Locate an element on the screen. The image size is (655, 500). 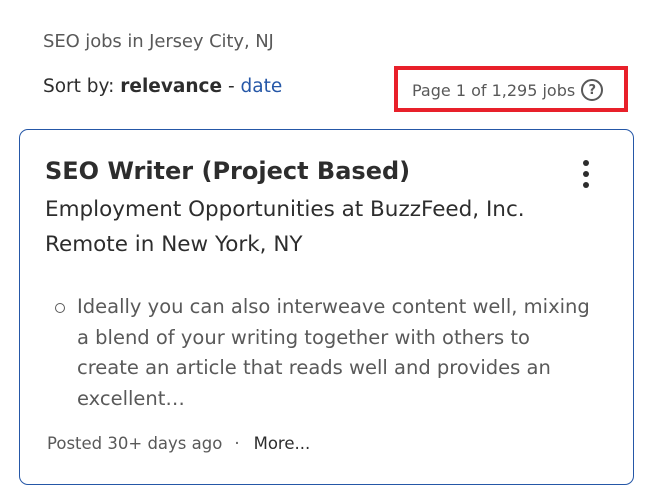
page-count: Page 1 of 1,295 jobs ? is located at coordinates (508, 90).